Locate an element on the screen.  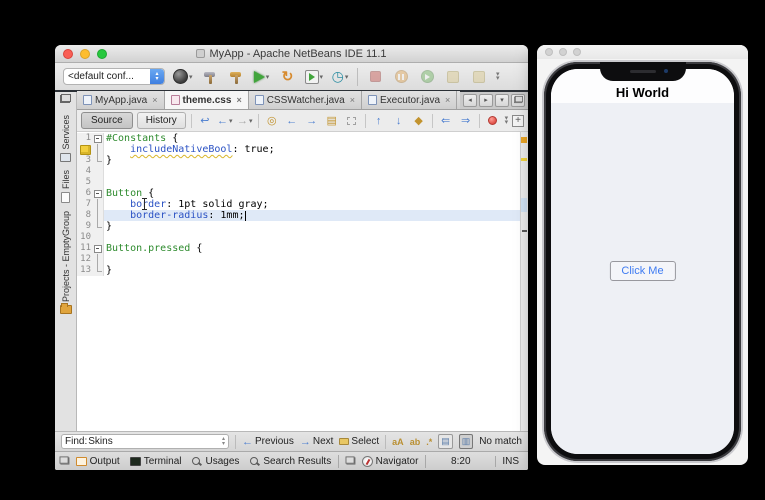
maximize-editor-icon is located at coordinates (518, 100).